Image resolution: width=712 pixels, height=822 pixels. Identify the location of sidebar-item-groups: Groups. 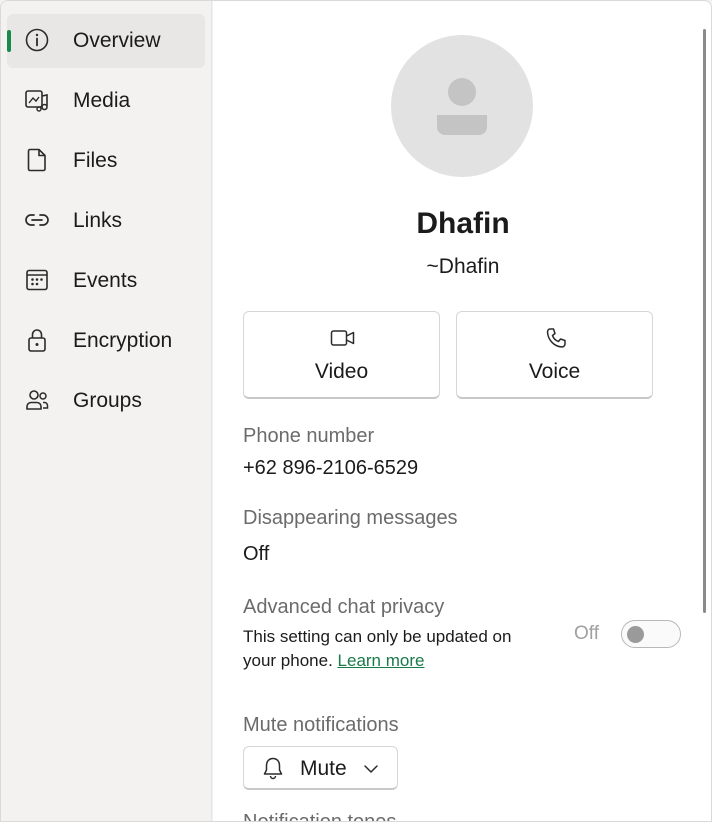
(106, 401).